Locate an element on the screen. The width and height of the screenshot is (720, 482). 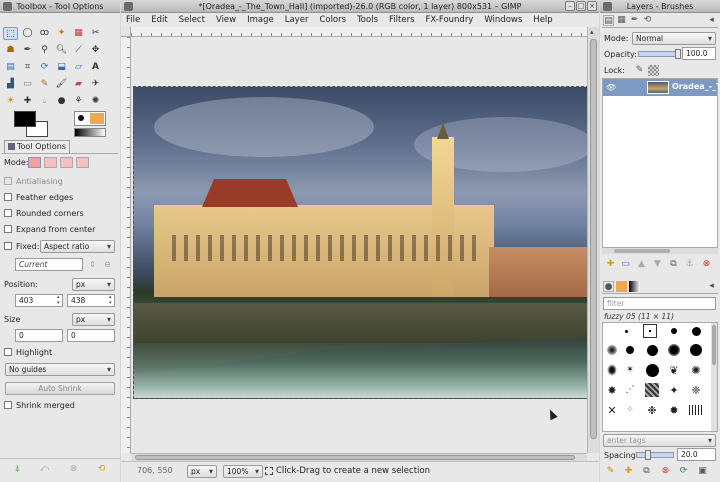
blend-tool: ▭ is located at coordinates (27, 84).